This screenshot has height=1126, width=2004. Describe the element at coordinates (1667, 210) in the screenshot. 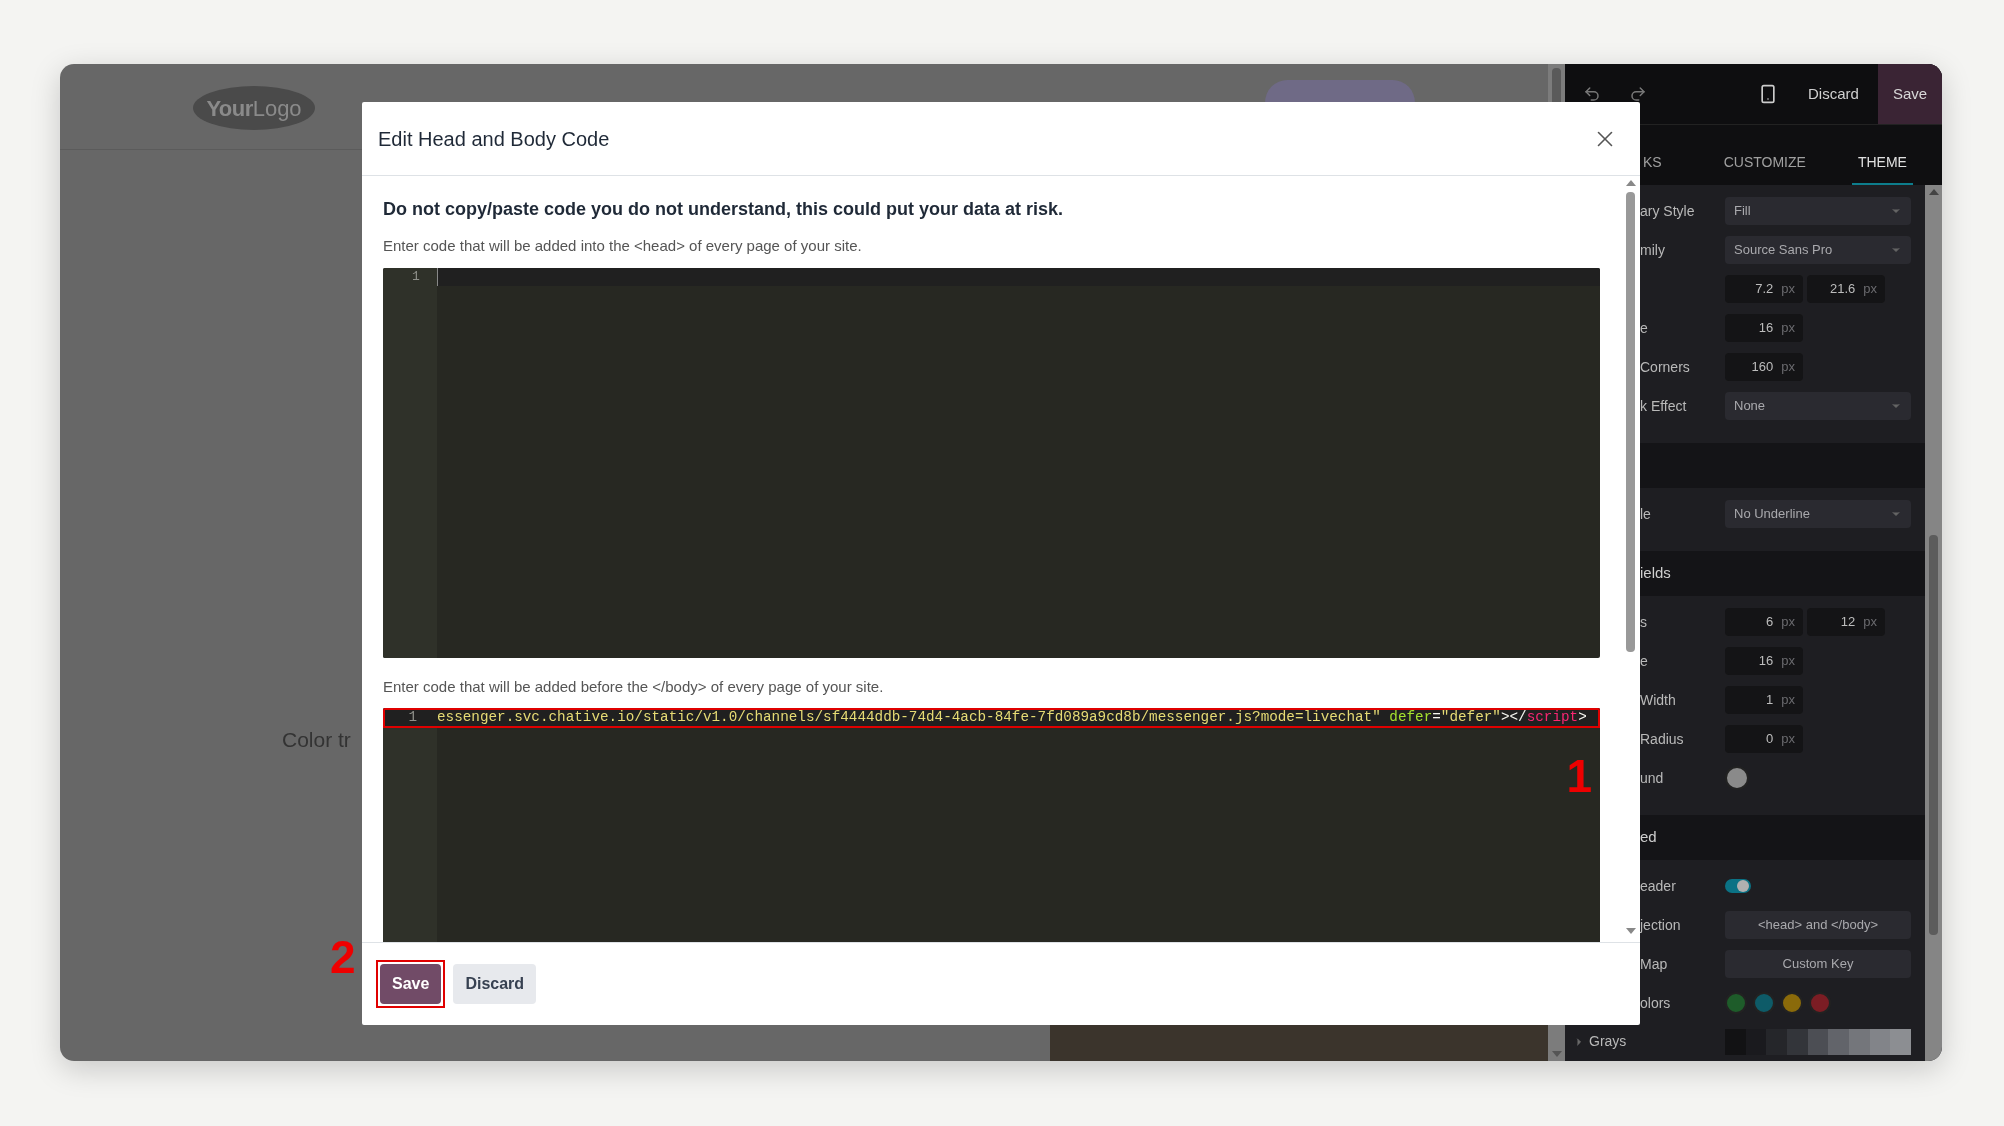

I see `setting-label: ary Style` at that location.